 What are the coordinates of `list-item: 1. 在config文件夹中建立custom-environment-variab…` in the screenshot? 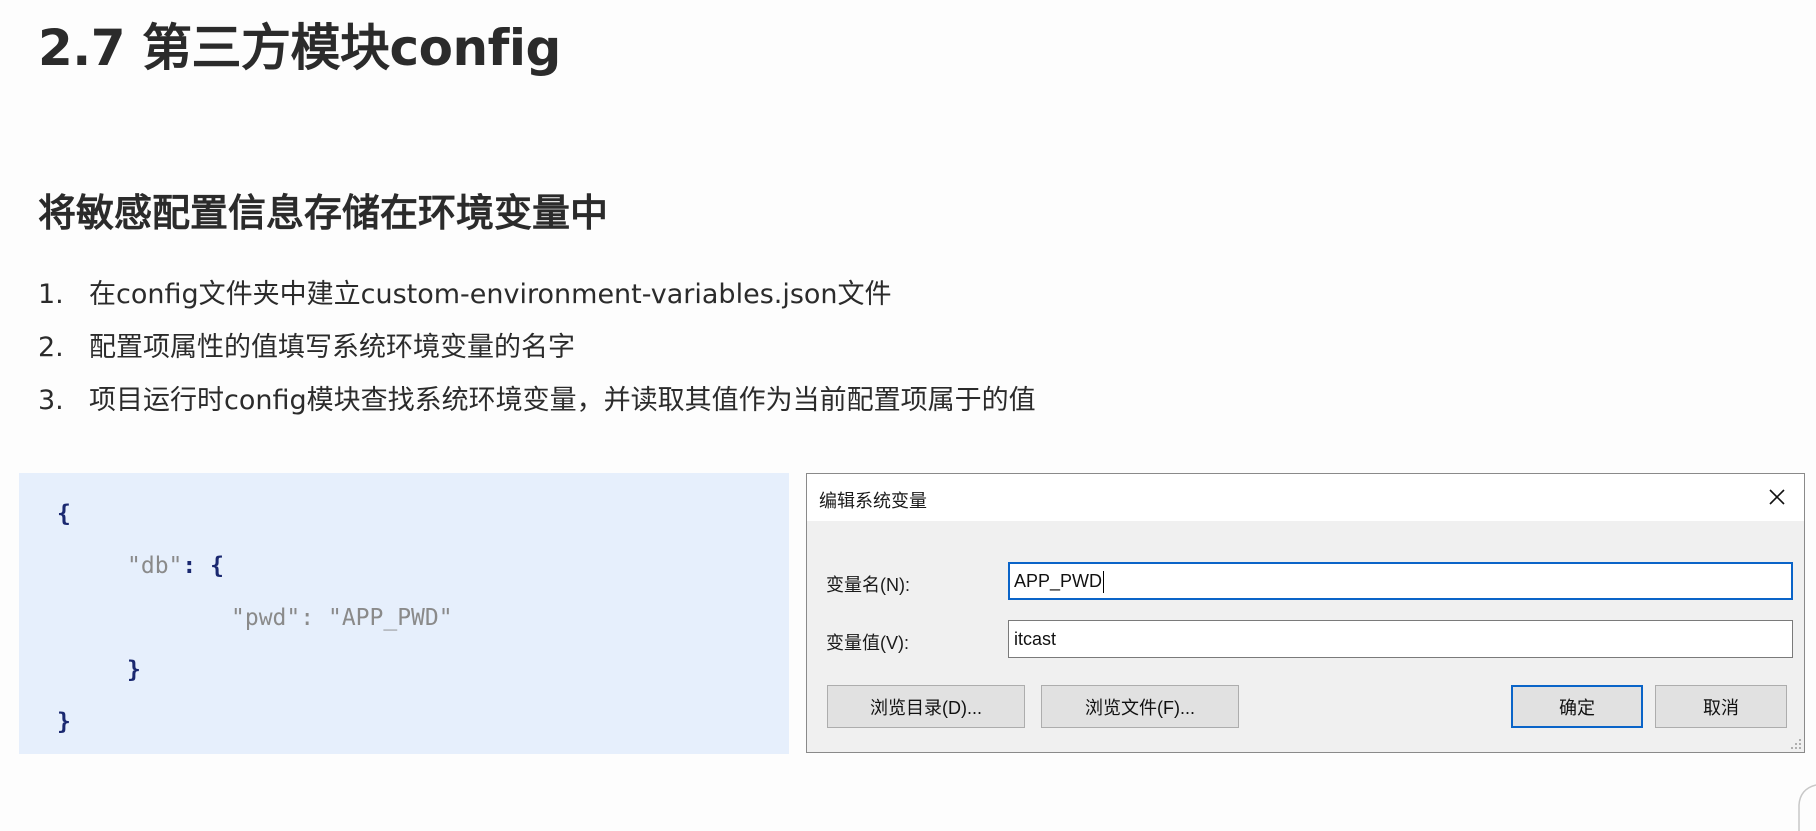 It's located at (537, 294).